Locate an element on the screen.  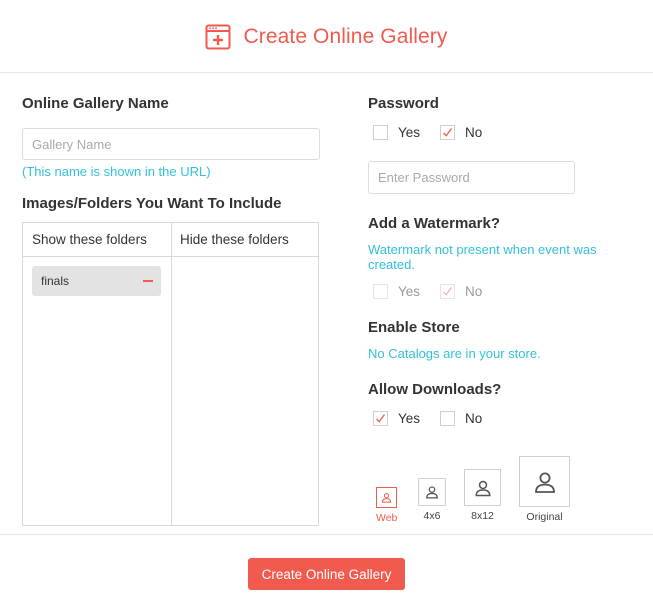
gallery-name-input is located at coordinates (171, 144).